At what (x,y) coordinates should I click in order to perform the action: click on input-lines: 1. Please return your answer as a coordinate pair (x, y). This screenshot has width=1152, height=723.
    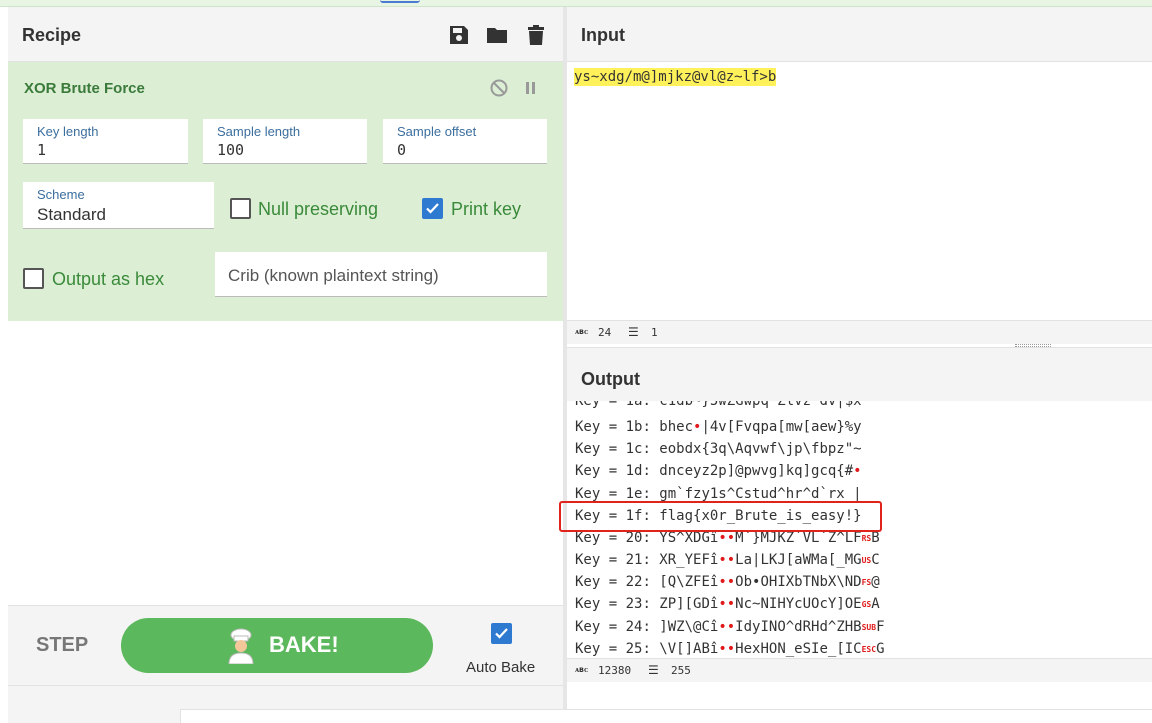
    Looking at the image, I should click on (654, 332).